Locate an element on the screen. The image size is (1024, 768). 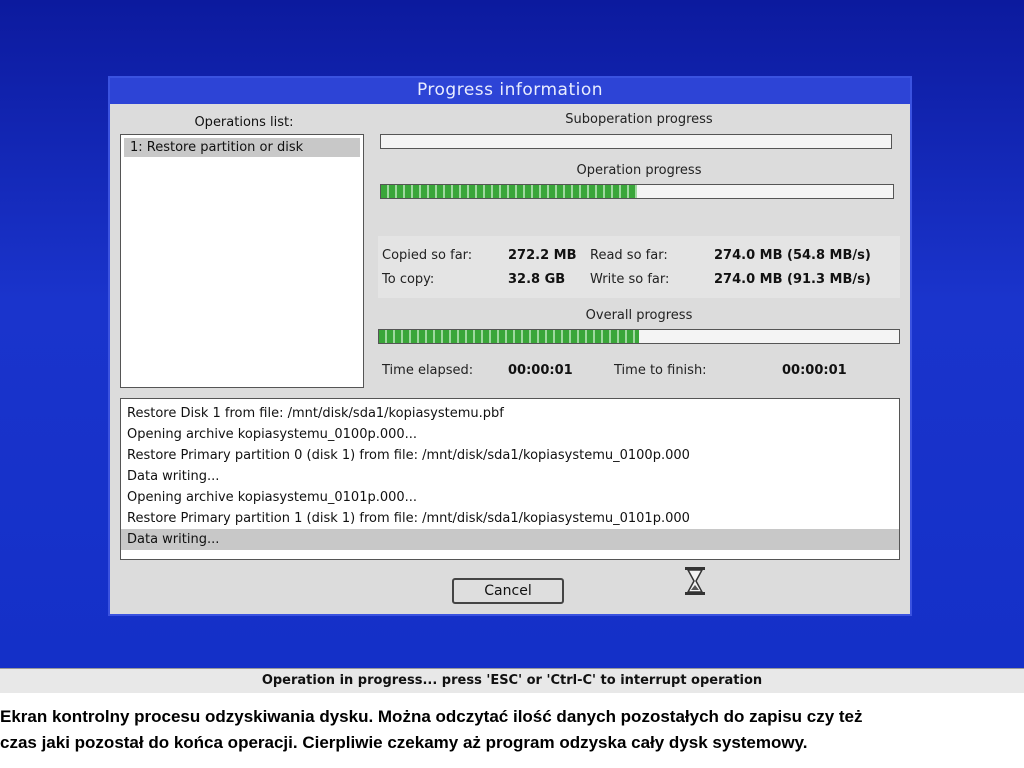
write-value: 274.0 MB (91.3 MB/s) is located at coordinates (792, 279).